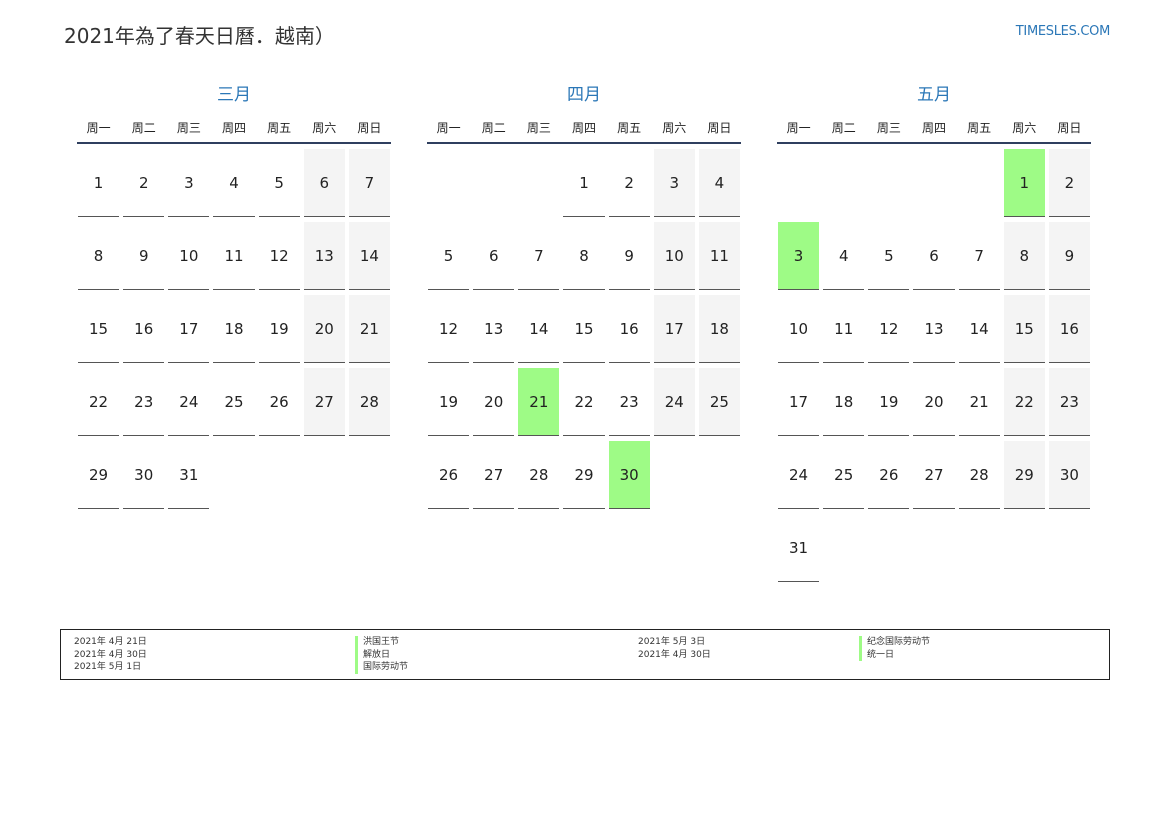 This screenshot has height=827, width=1169. What do you see at coordinates (279, 183) in the screenshot?
I see `day-number: 5` at bounding box center [279, 183].